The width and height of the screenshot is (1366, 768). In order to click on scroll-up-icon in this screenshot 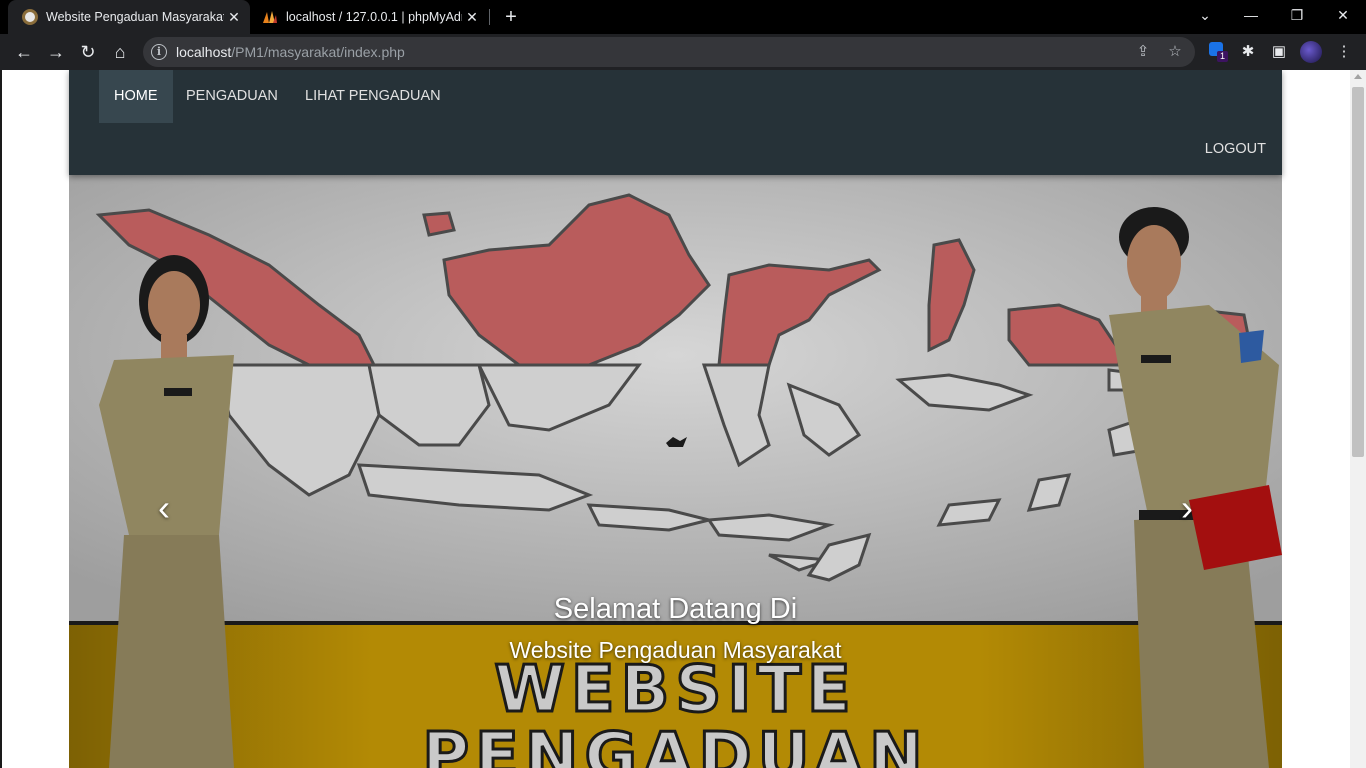, I will do `click(1358, 76)`.